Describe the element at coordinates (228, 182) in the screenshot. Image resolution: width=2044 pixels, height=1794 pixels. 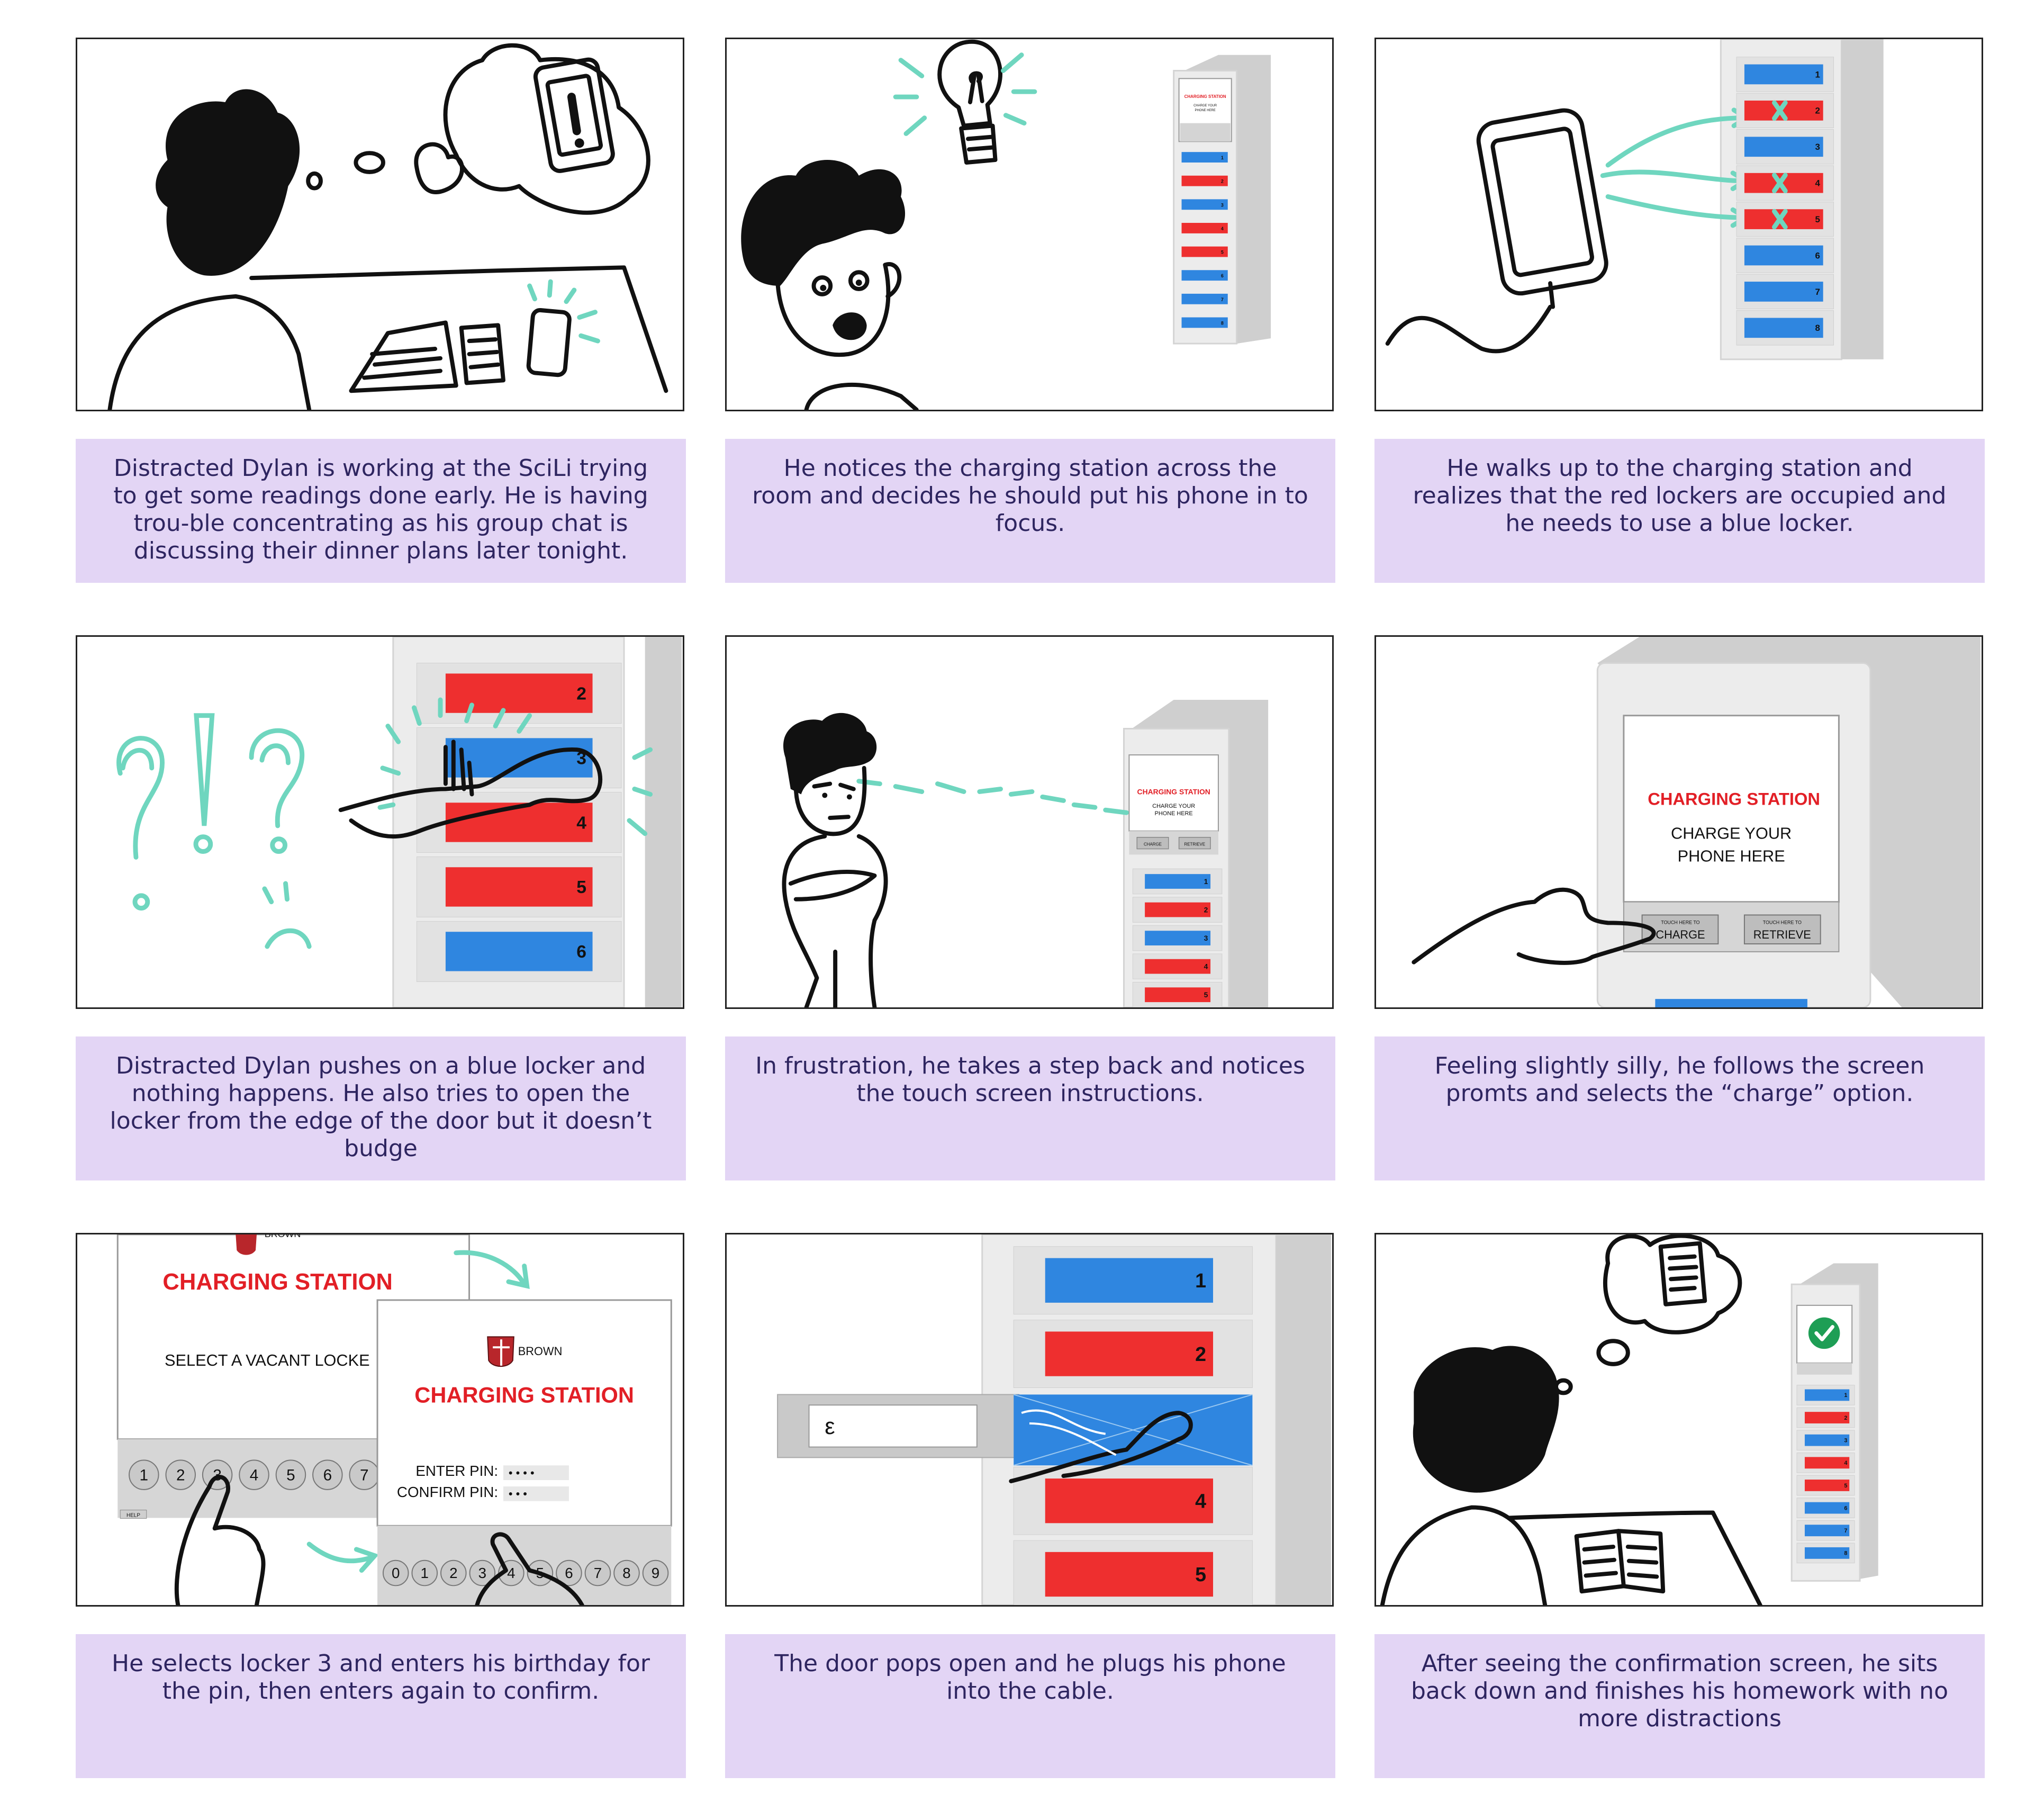
I see `dylan-head-silhouette` at that location.